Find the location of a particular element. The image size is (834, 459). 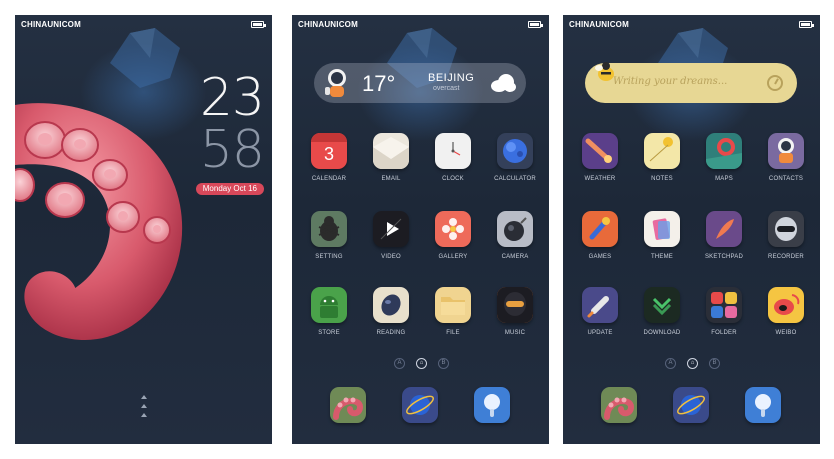

app-games: GAMES is located at coordinates (600, 235).